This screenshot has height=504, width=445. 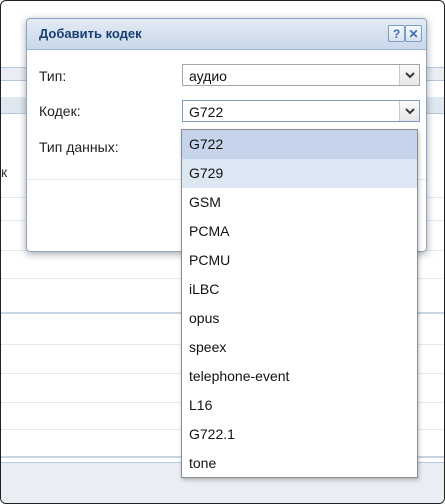 What do you see at coordinates (396, 33) in the screenshot?
I see `help-icon: ?` at bounding box center [396, 33].